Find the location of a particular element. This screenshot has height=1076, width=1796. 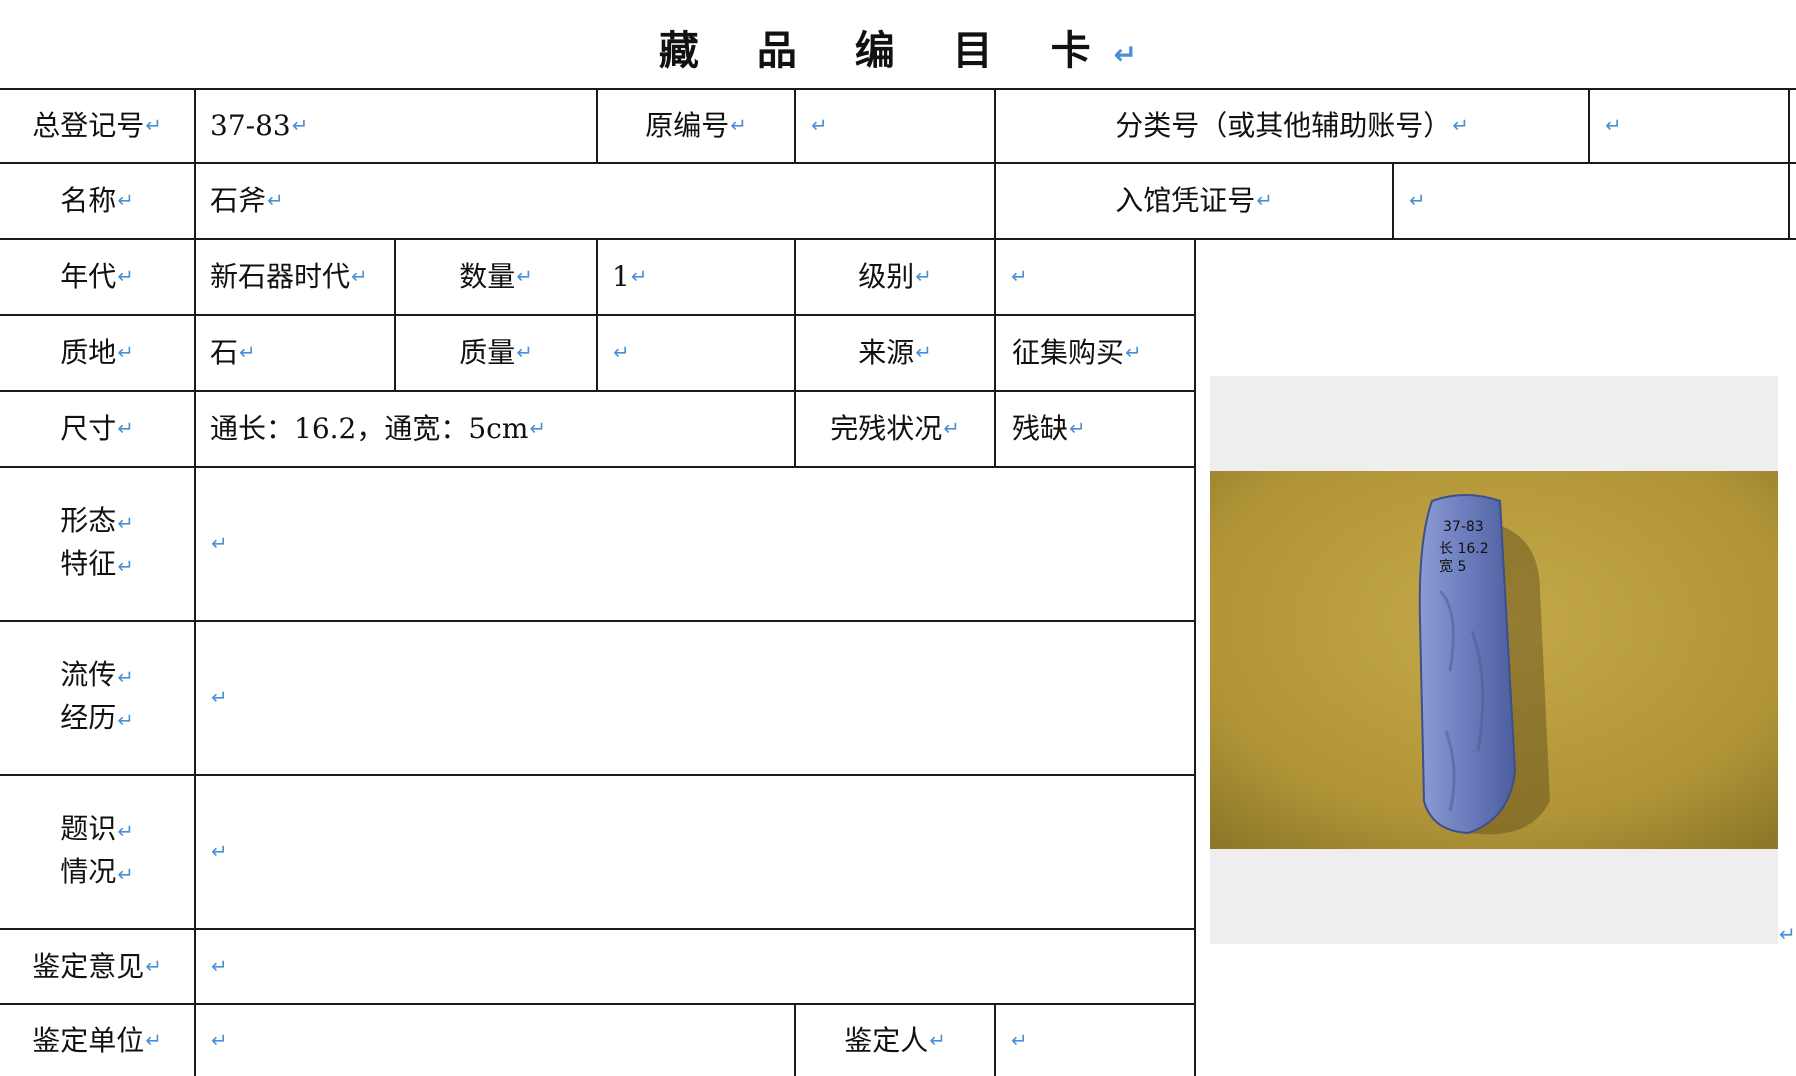

grade-label: 级别 ↵ is located at coordinates (895, 276).